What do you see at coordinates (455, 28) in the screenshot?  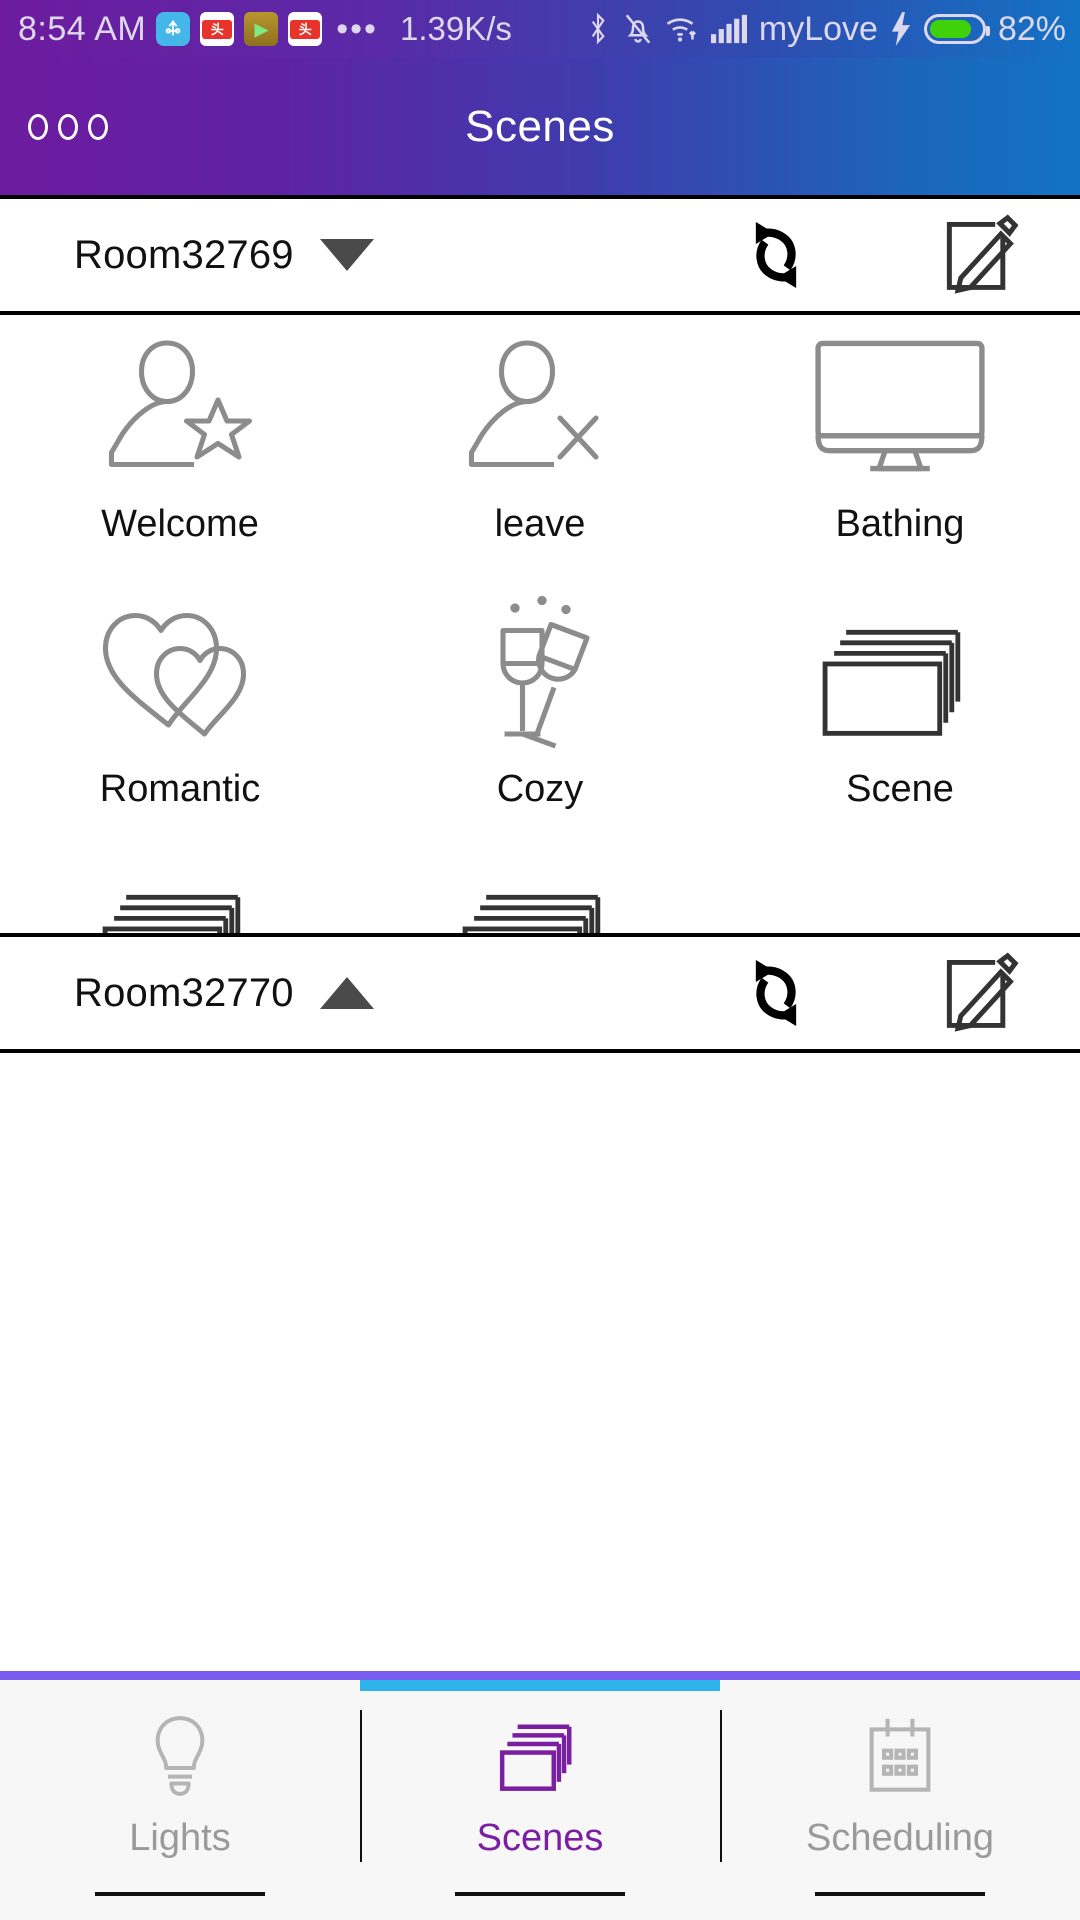 I see `network-speed-label: 1.39K/s` at bounding box center [455, 28].